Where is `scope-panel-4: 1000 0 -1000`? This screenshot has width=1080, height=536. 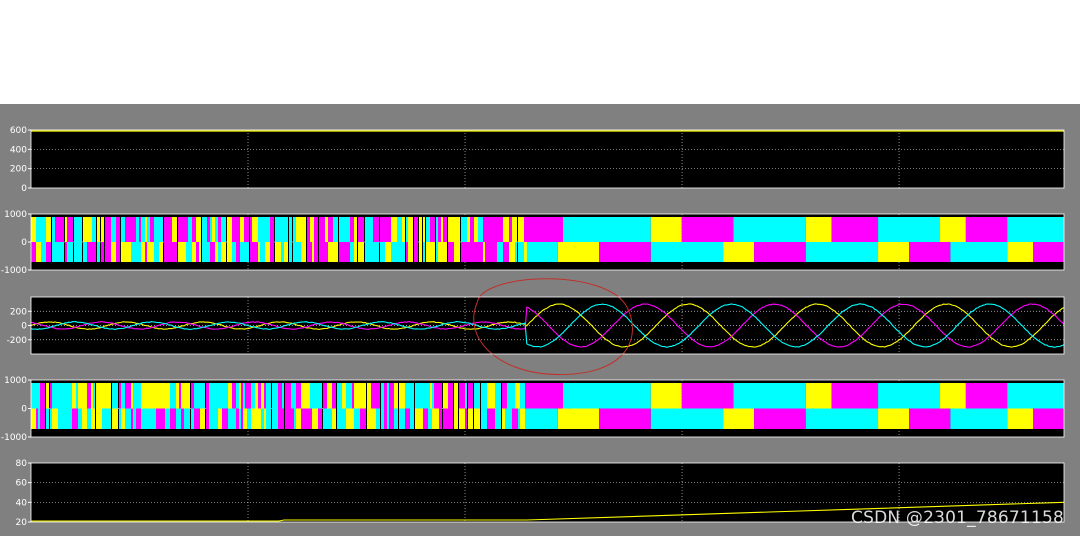 scope-panel-4: 1000 0 -1000 is located at coordinates (533, 409).